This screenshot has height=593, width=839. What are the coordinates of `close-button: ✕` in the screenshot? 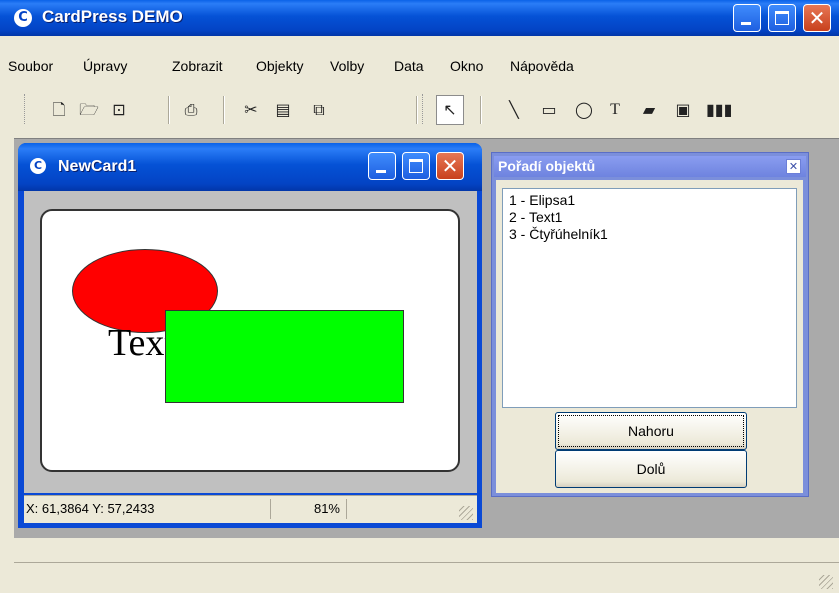 It's located at (817, 18).